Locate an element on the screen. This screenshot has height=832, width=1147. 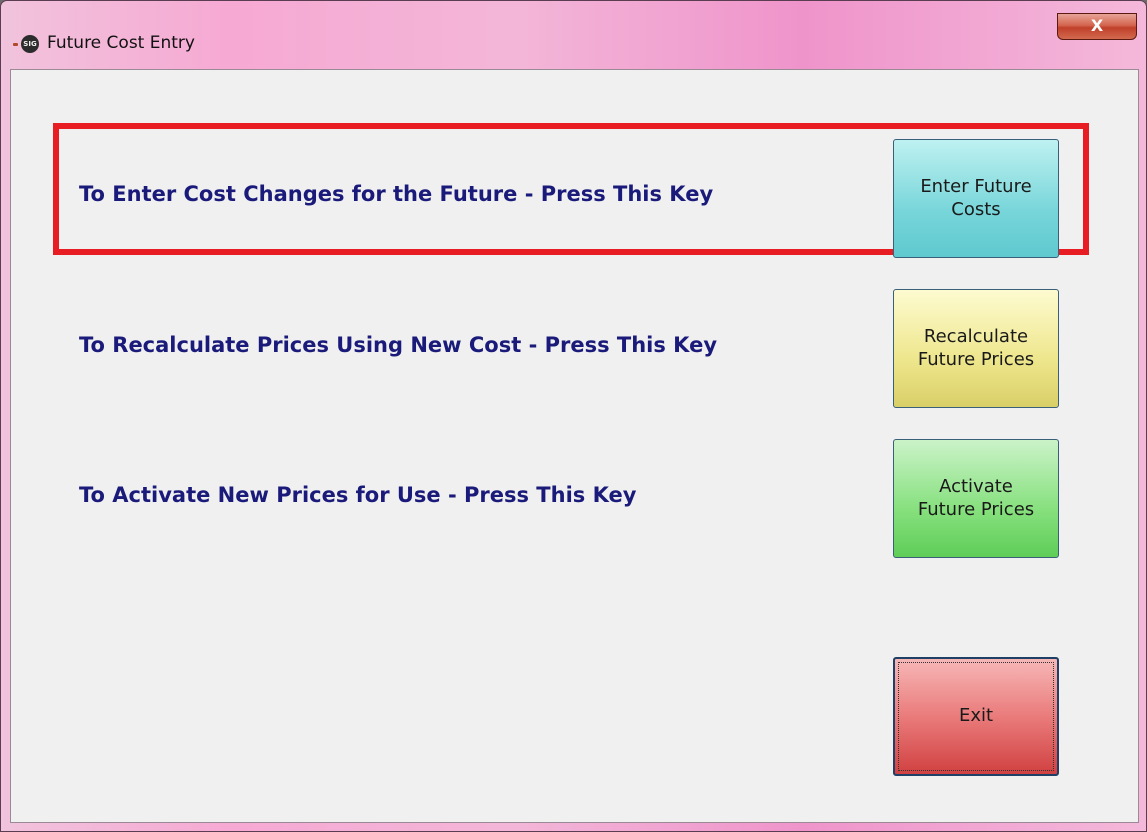
recalculate-line2: Future Prices is located at coordinates (976, 359).